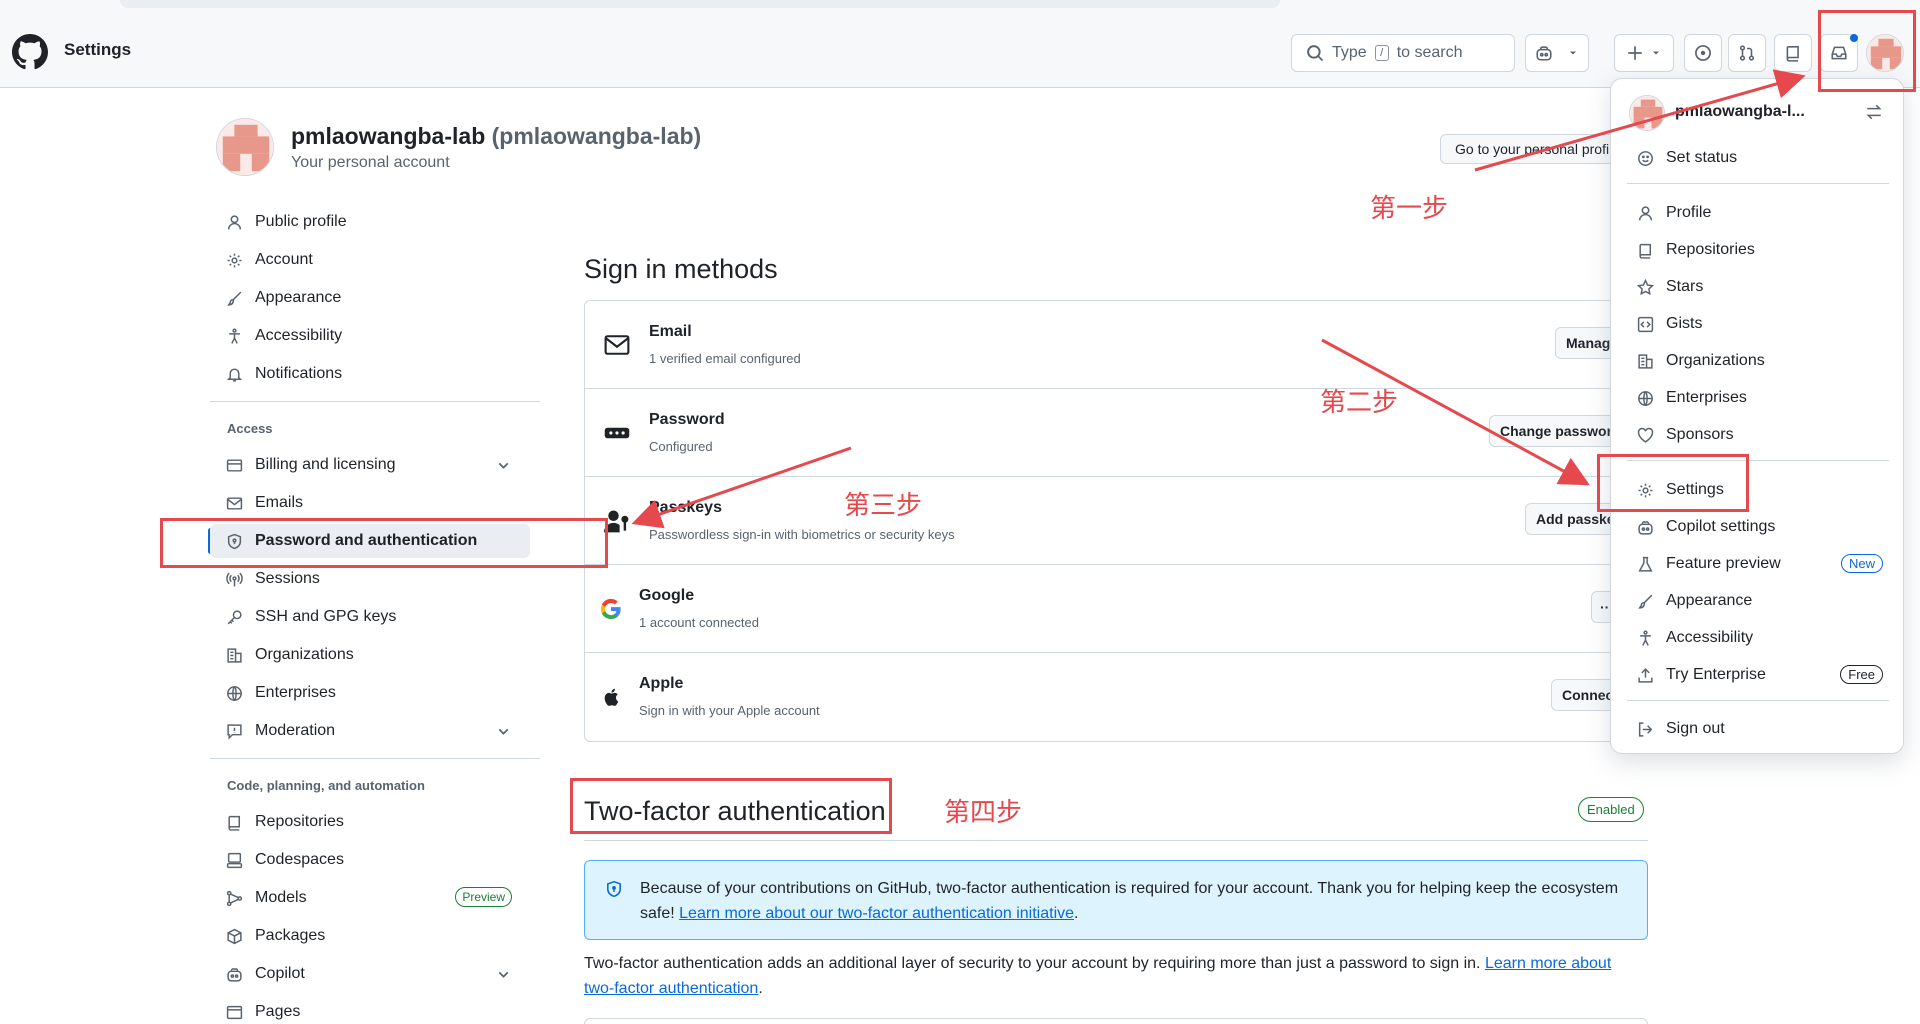 Image resolution: width=1920 pixels, height=1024 pixels. Describe the element at coordinates (1359, 403) in the screenshot. I see `annotation-step2-label: 第二步` at that location.